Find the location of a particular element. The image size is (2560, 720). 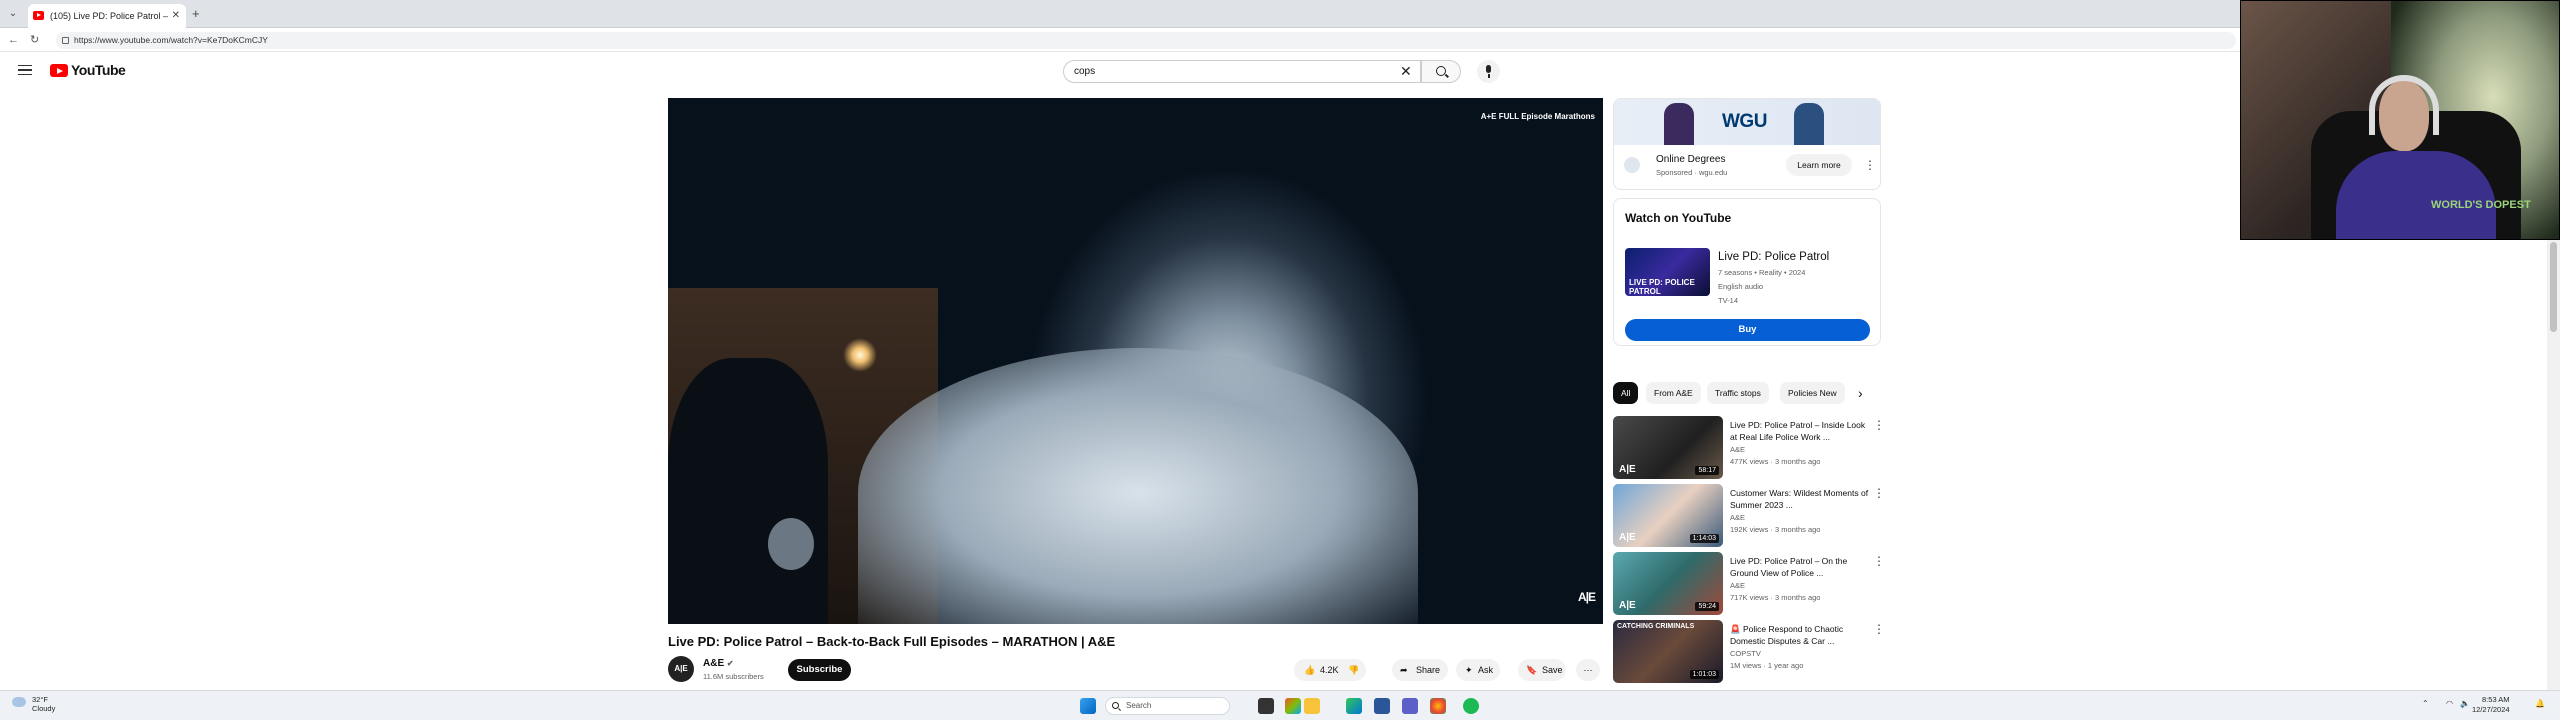

show-audio: English audio is located at coordinates (1741, 286).